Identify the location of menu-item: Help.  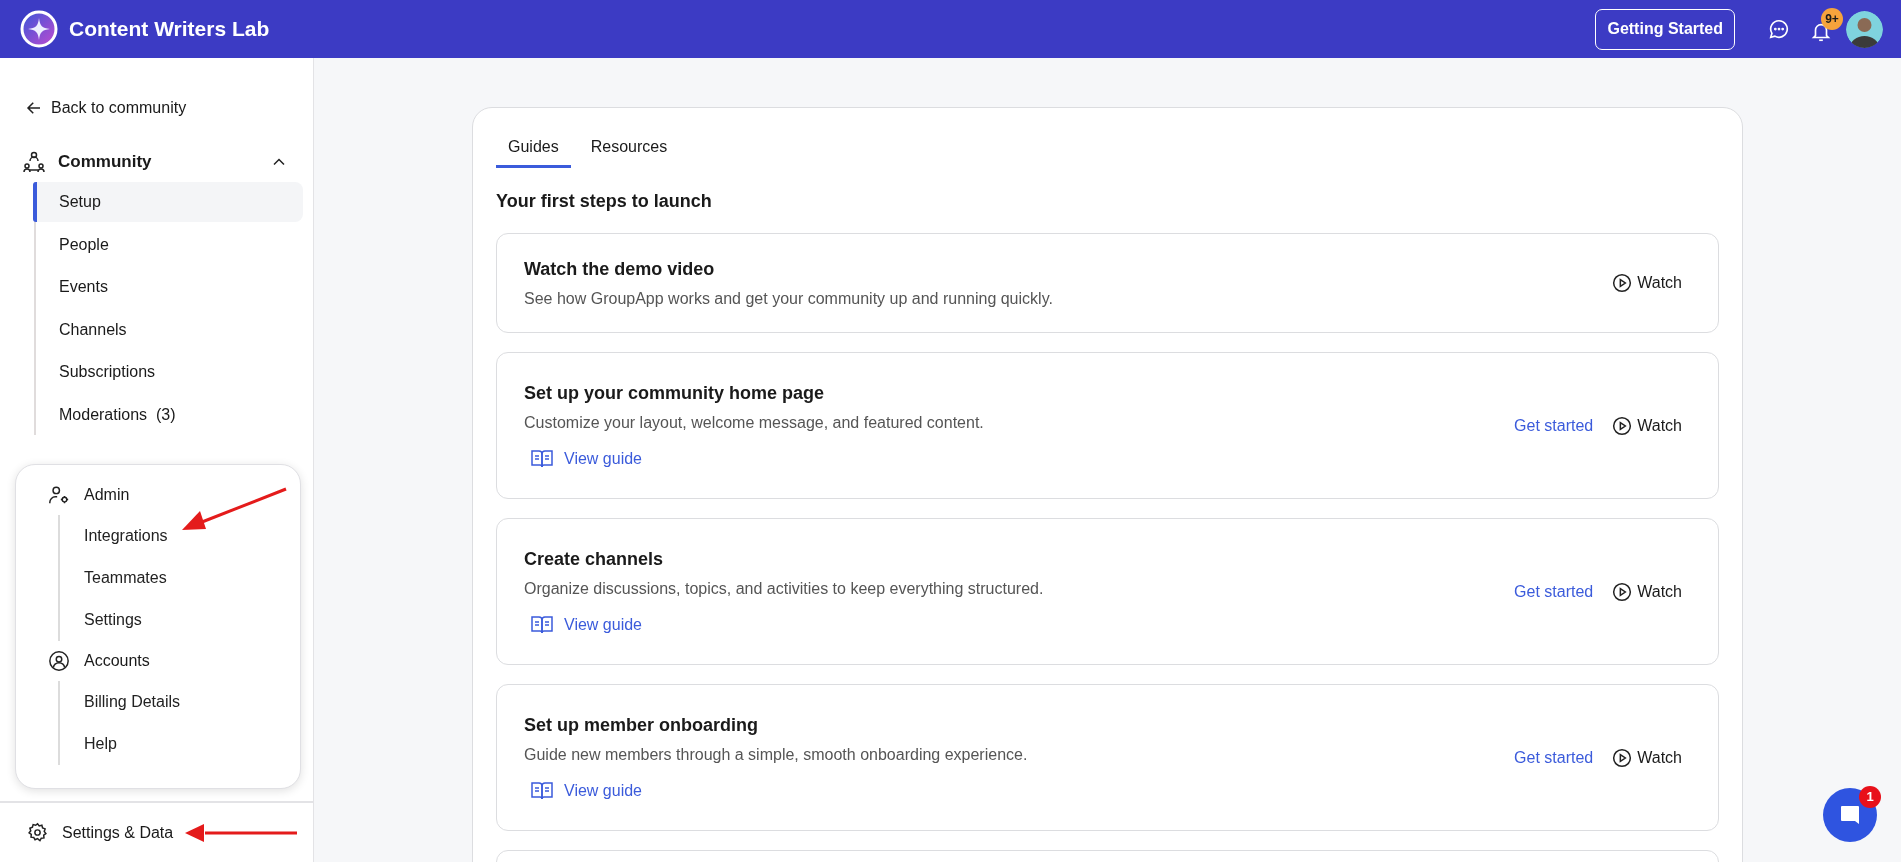
(174, 744).